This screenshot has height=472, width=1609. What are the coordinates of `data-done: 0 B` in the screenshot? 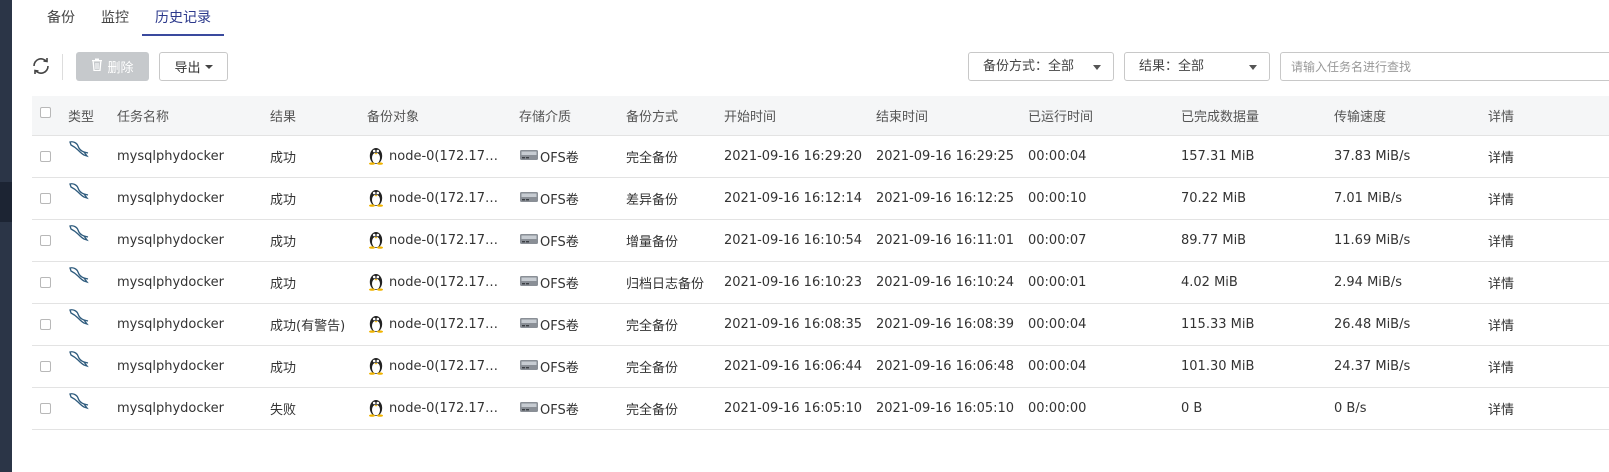 It's located at (1192, 408).